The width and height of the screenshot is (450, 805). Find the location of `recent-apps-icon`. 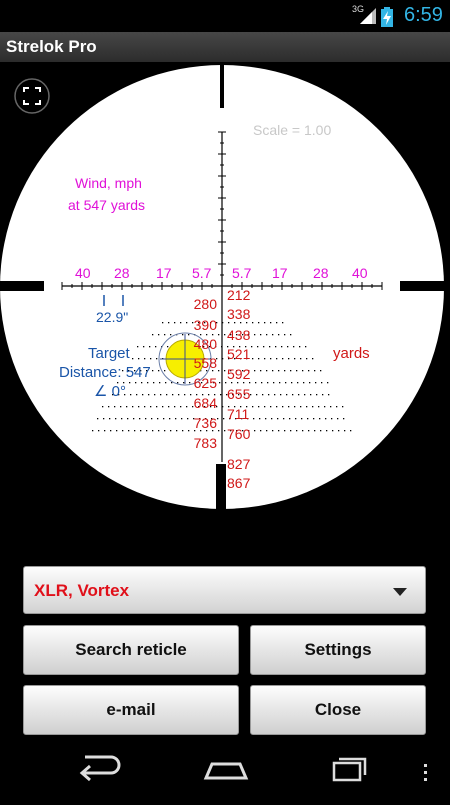

recent-apps-icon is located at coordinates (349, 769).